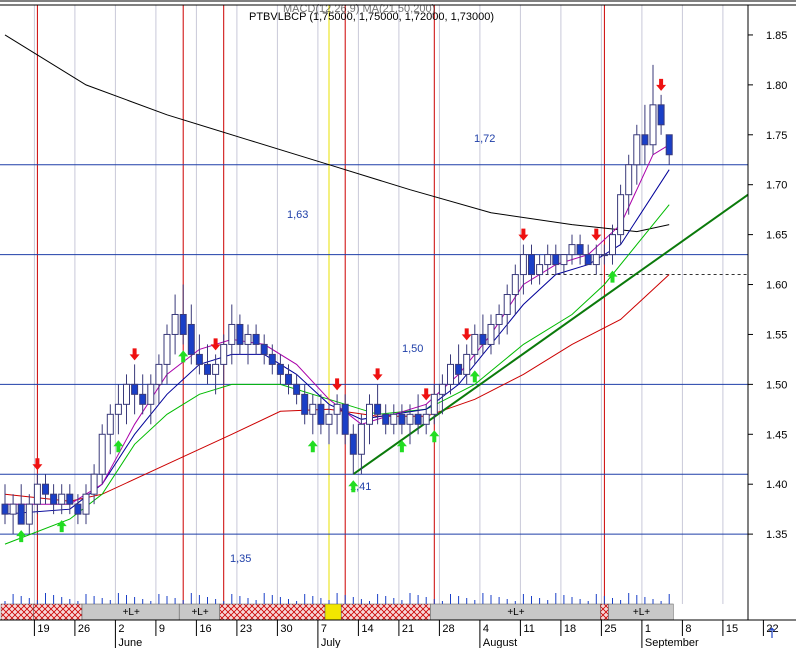 This screenshot has height=648, width=796. What do you see at coordinates (412, 349) in the screenshot?
I see `level-label: 1,50` at bounding box center [412, 349].